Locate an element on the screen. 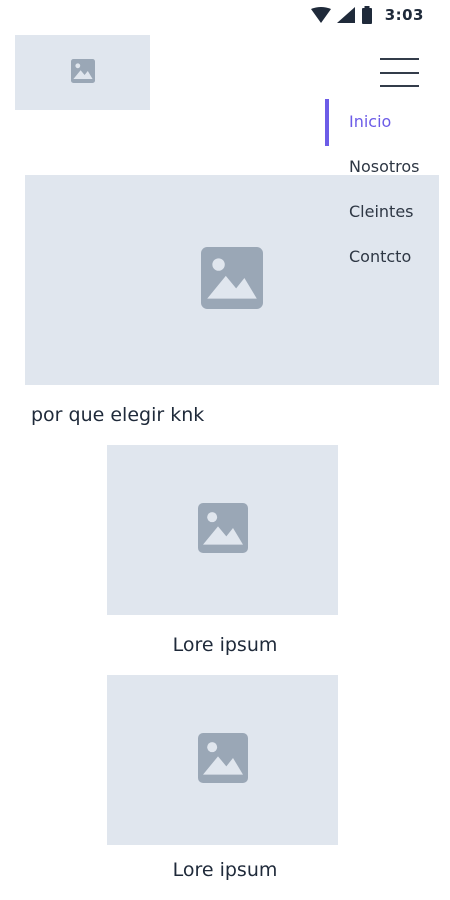 This screenshot has width=450, height=900. nav-item-contacto: Contcto is located at coordinates (380, 256).